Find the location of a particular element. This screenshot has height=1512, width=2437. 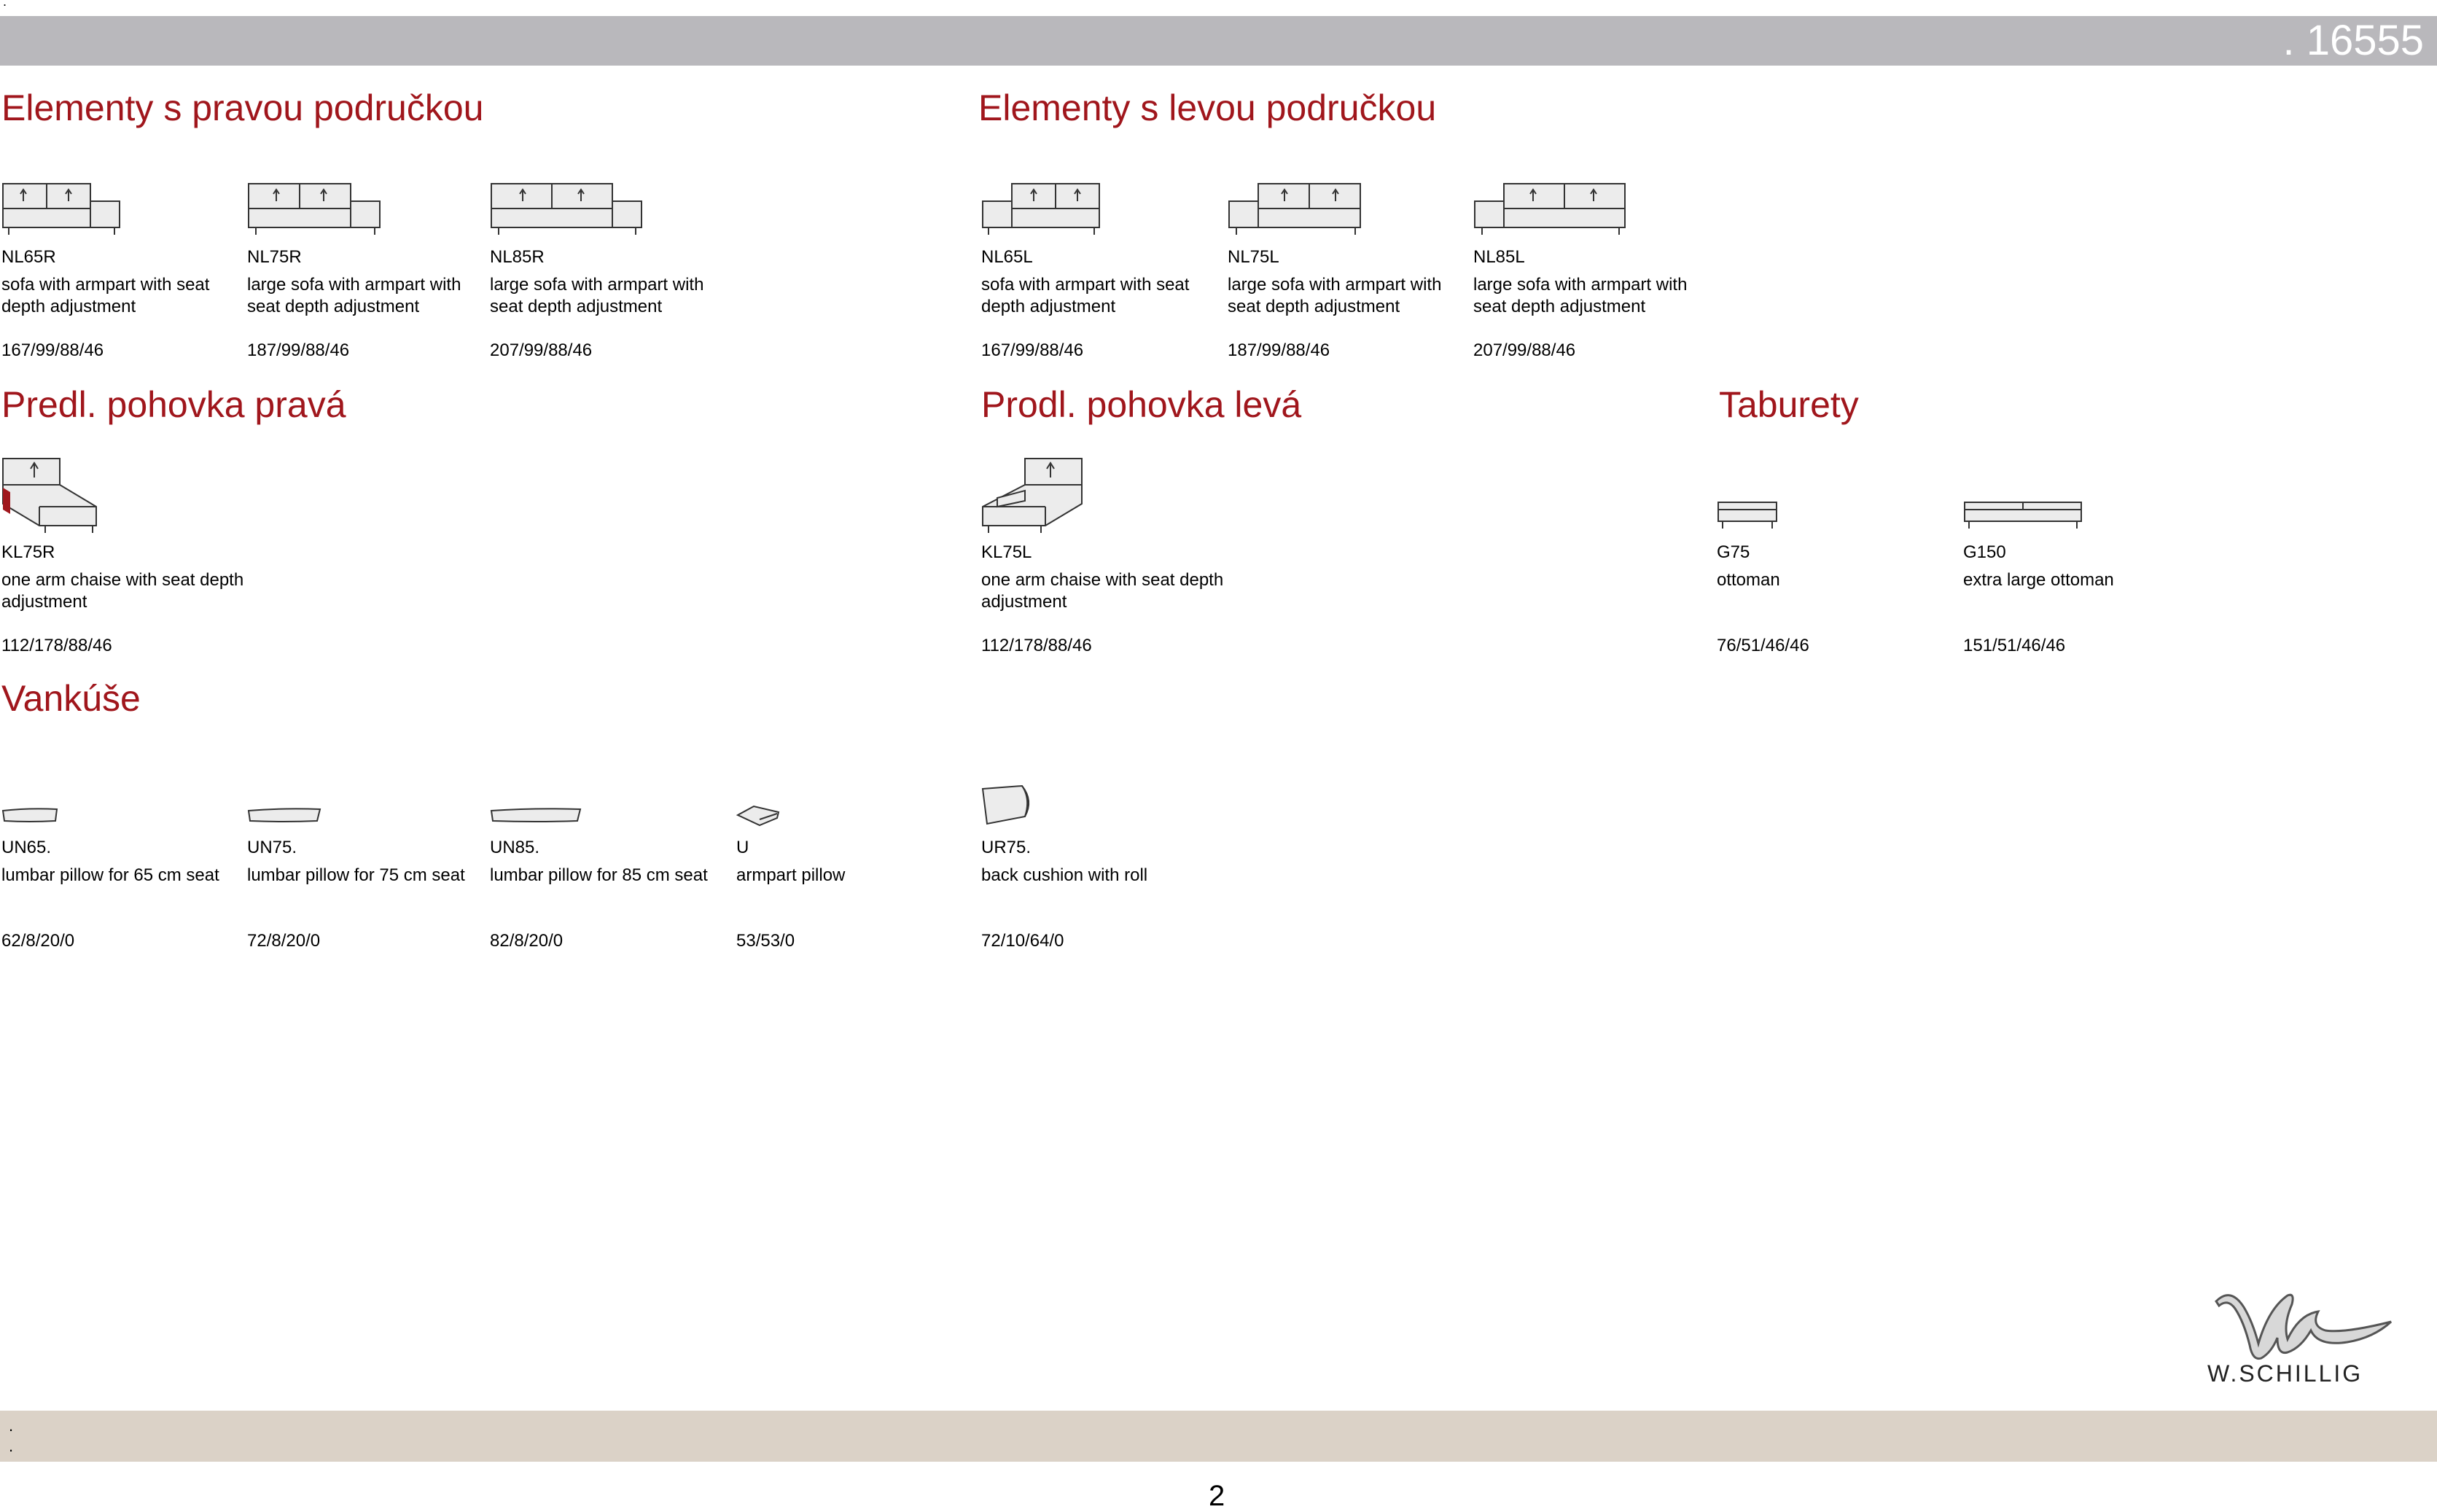

product-code: NL75L is located at coordinates (1253, 257).